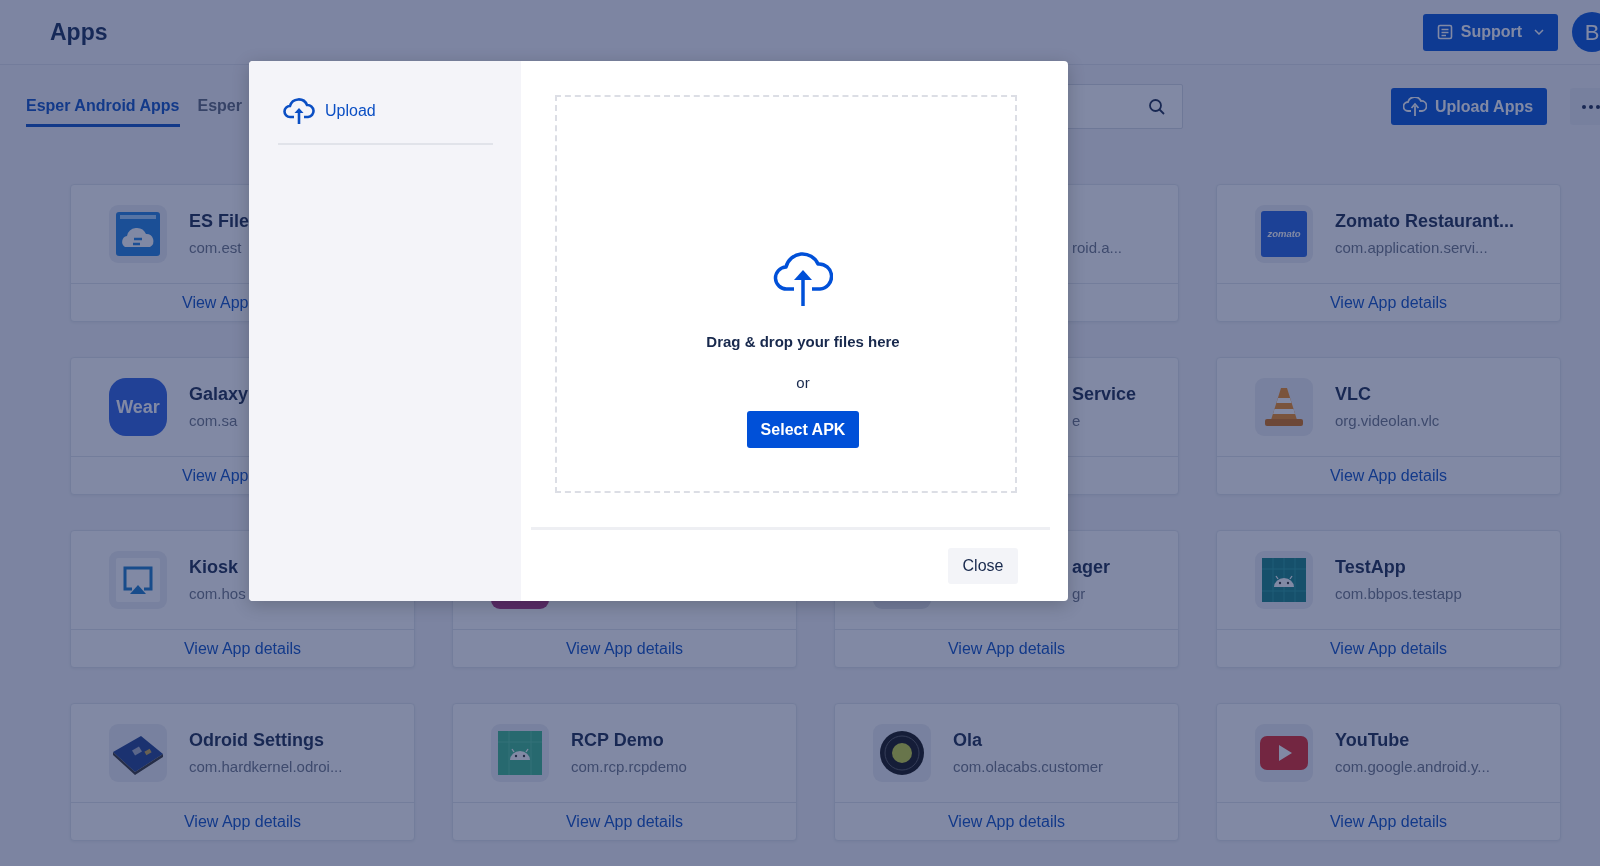 The image size is (1600, 866). I want to click on document-icon, so click(1444, 32).